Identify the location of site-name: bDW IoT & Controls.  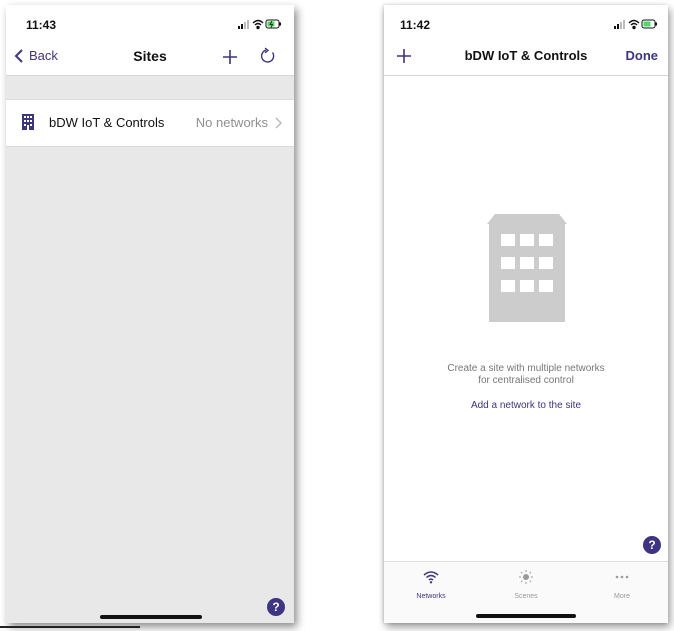
(107, 122).